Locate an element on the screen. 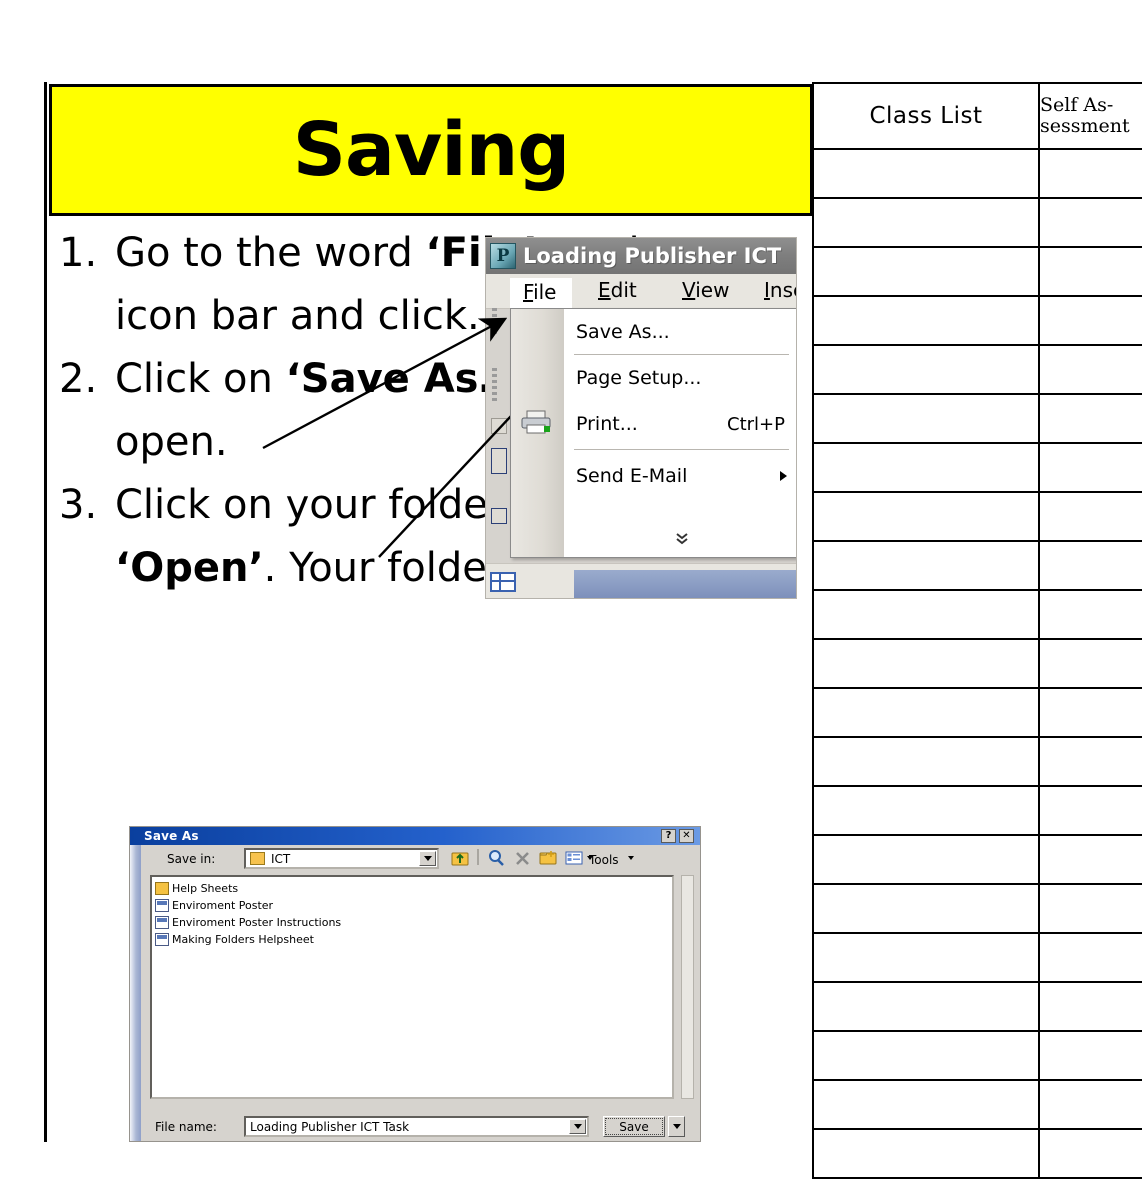  title-banner: Saving is located at coordinates (431, 150).